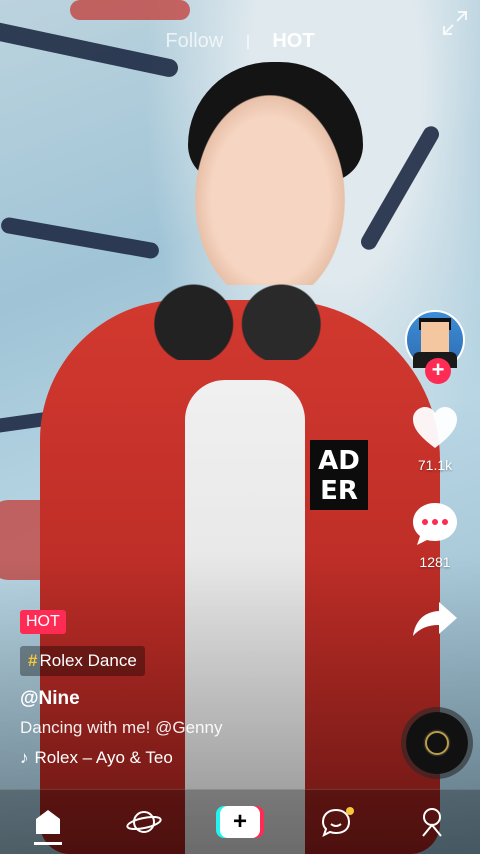 Image resolution: width=480 pixels, height=854 pixels. I want to click on nav-discover, so click(144, 822).